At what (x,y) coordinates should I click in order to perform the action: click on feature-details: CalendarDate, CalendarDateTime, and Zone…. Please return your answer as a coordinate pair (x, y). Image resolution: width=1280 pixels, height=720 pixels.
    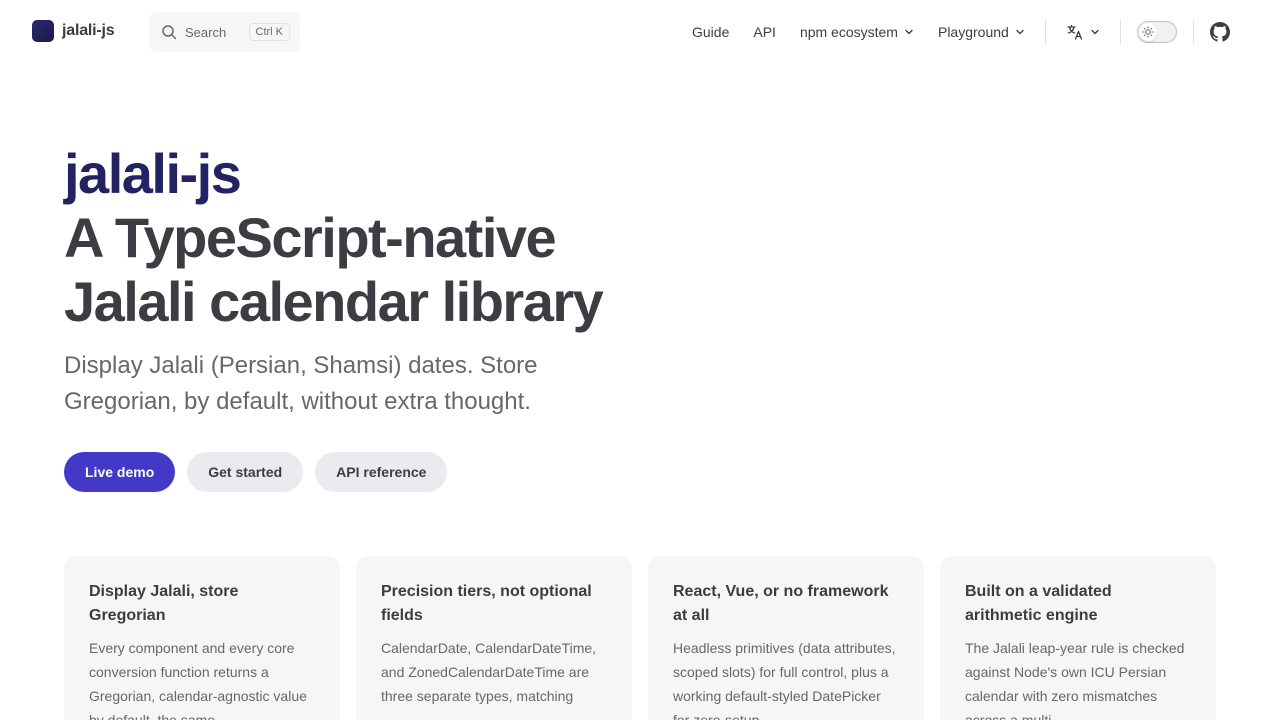
    Looking at the image, I should click on (489, 672).